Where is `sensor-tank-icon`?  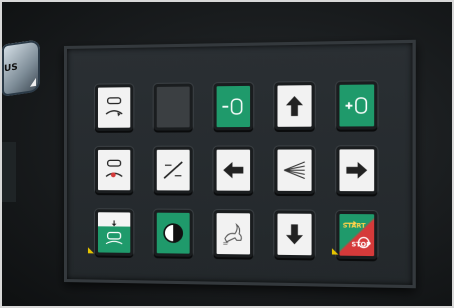
sensor-tank-icon is located at coordinates (114, 232).